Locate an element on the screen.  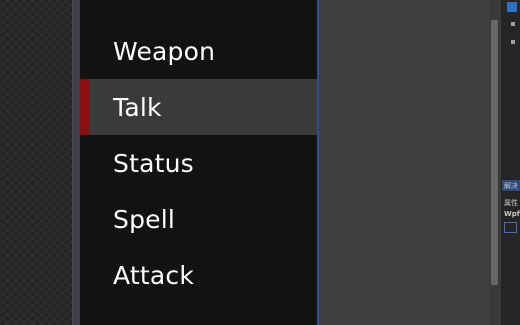
menu-item-talk: Talk is located at coordinates (199, 107).